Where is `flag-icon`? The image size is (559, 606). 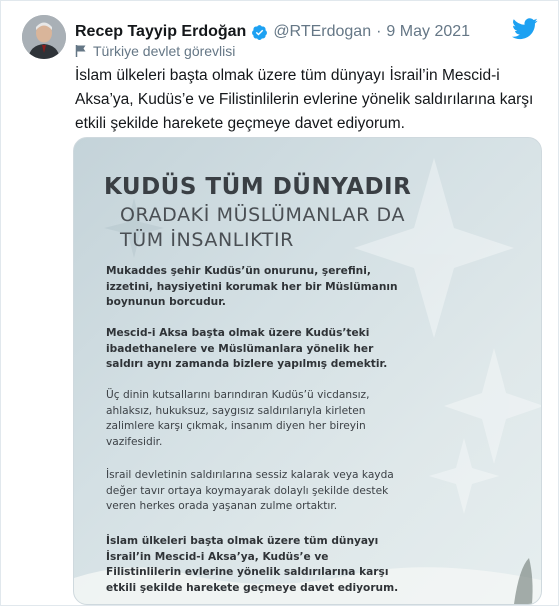 flag-icon is located at coordinates (81, 51).